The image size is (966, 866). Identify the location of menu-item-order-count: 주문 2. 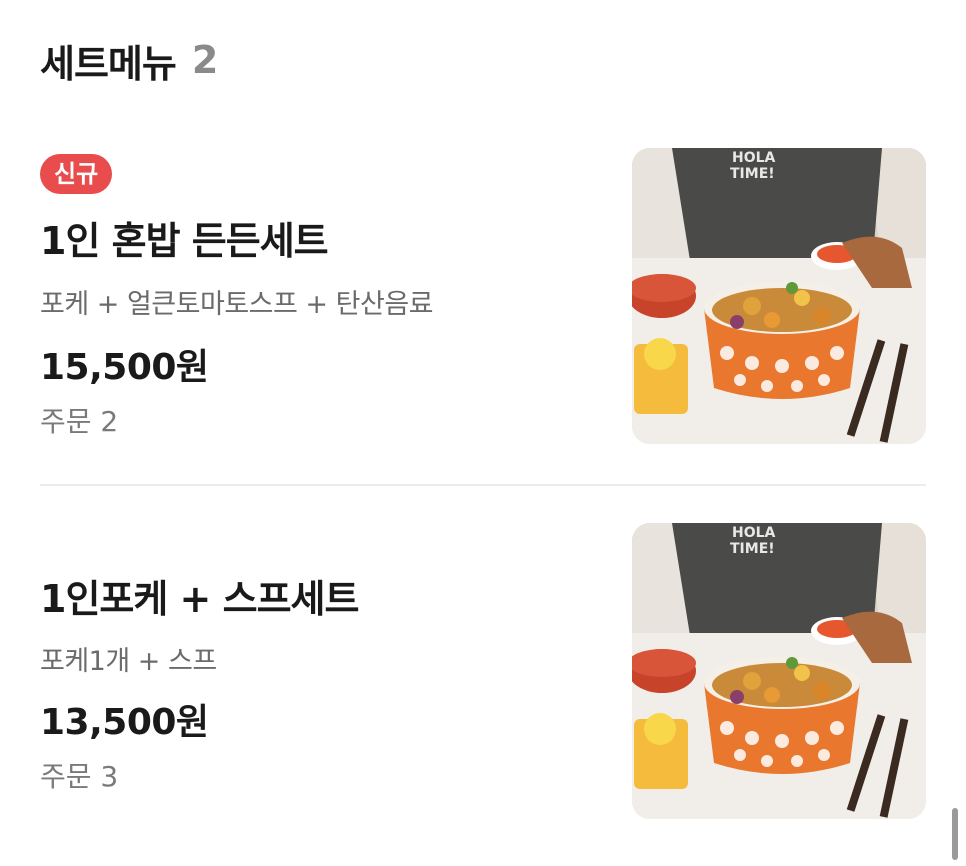
(79, 421).